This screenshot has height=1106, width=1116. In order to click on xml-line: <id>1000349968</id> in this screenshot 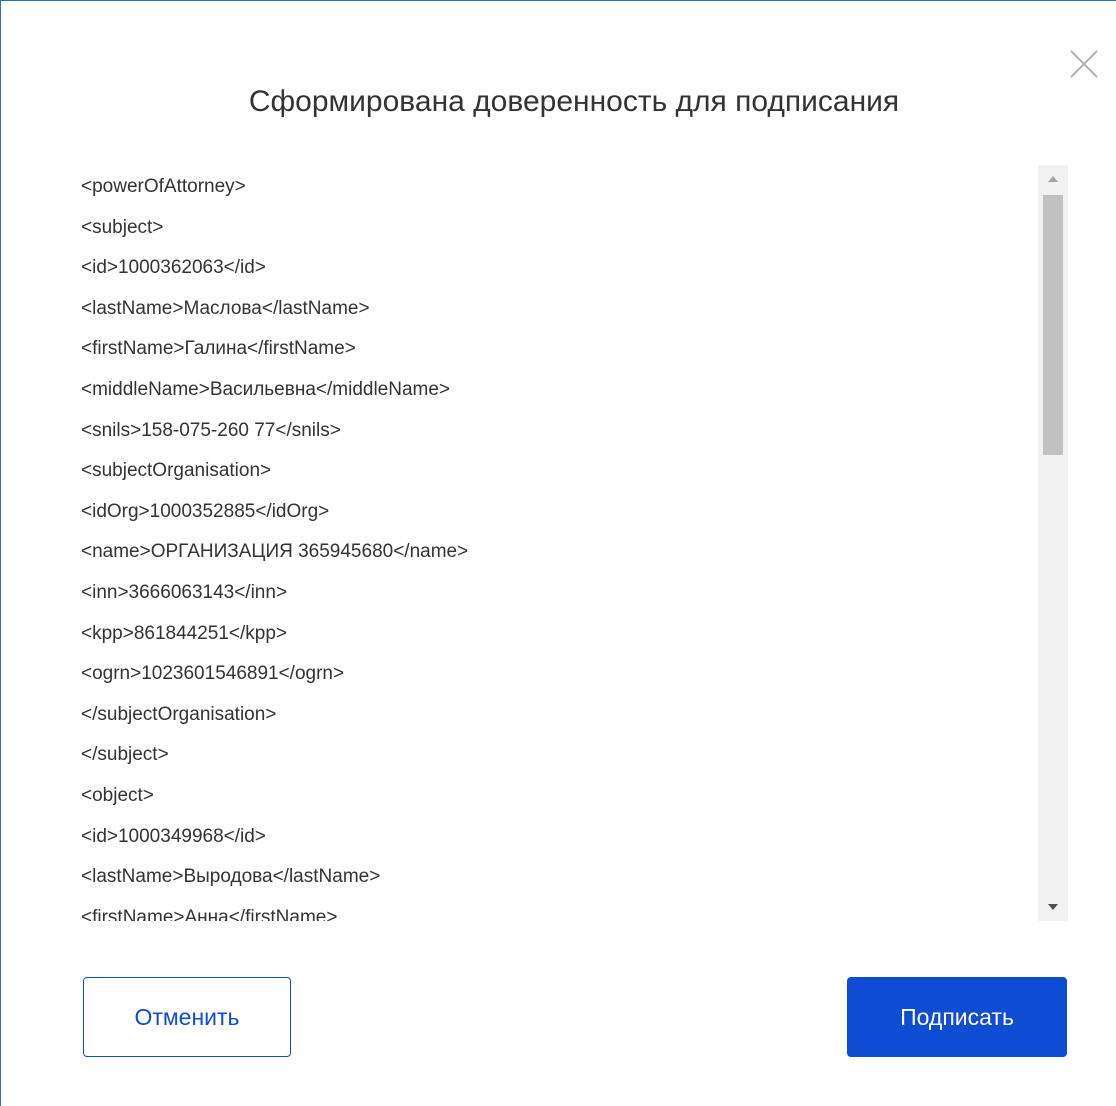, I will do `click(173, 836)`.